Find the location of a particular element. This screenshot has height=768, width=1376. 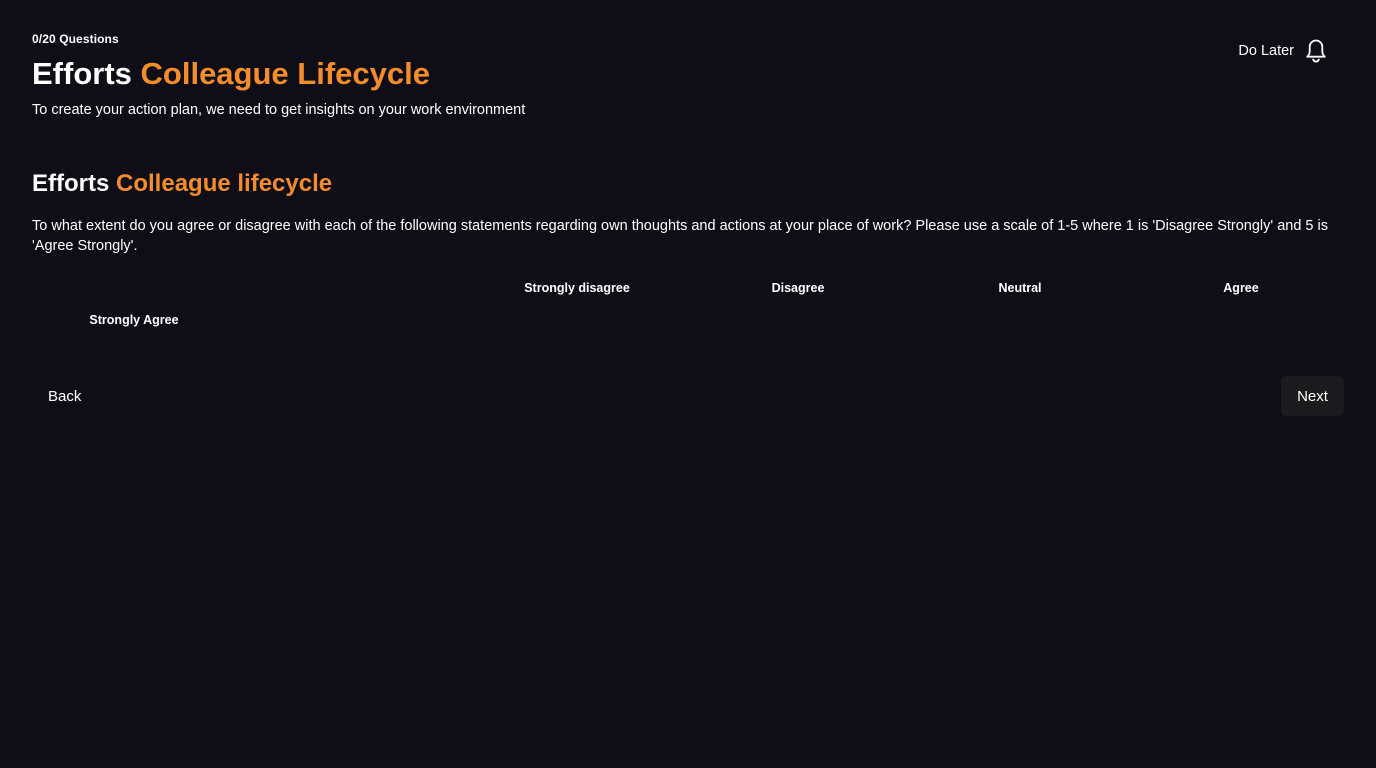

back-button: Back is located at coordinates (64, 396).